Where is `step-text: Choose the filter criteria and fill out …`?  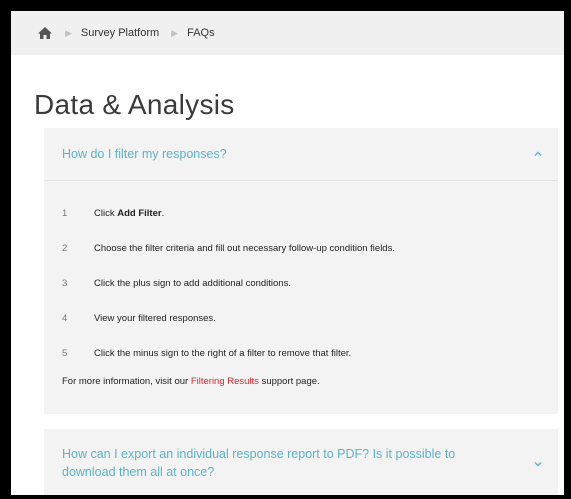 step-text: Choose the filter criteria and fill out … is located at coordinates (244, 248).